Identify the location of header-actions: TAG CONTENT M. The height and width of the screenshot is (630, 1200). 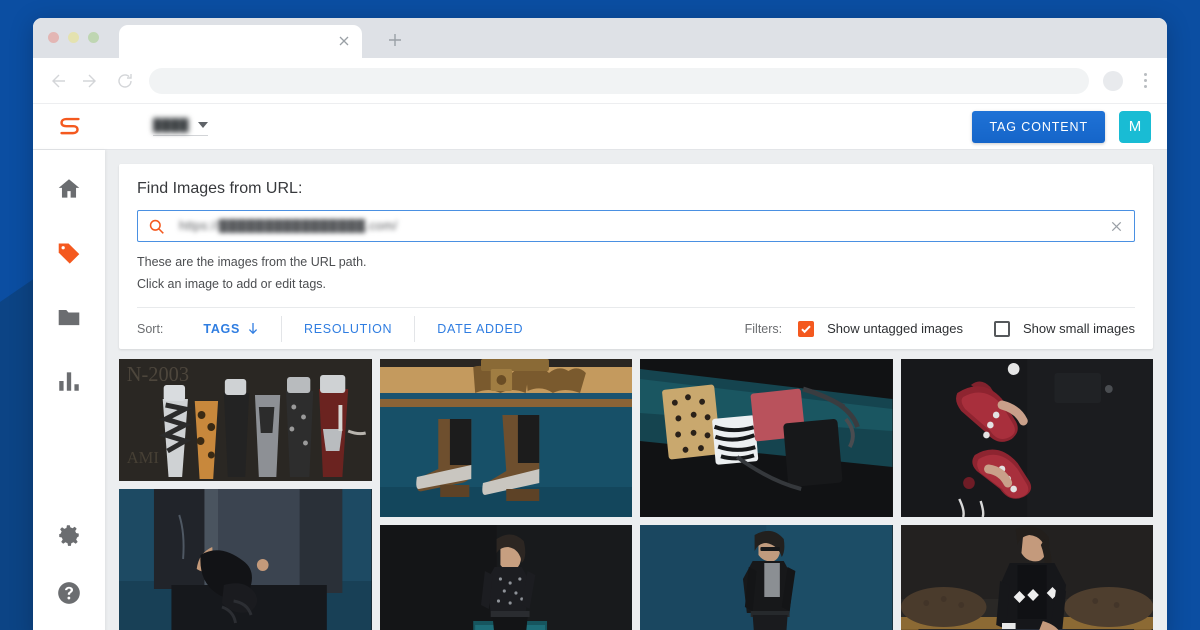
(1061, 126).